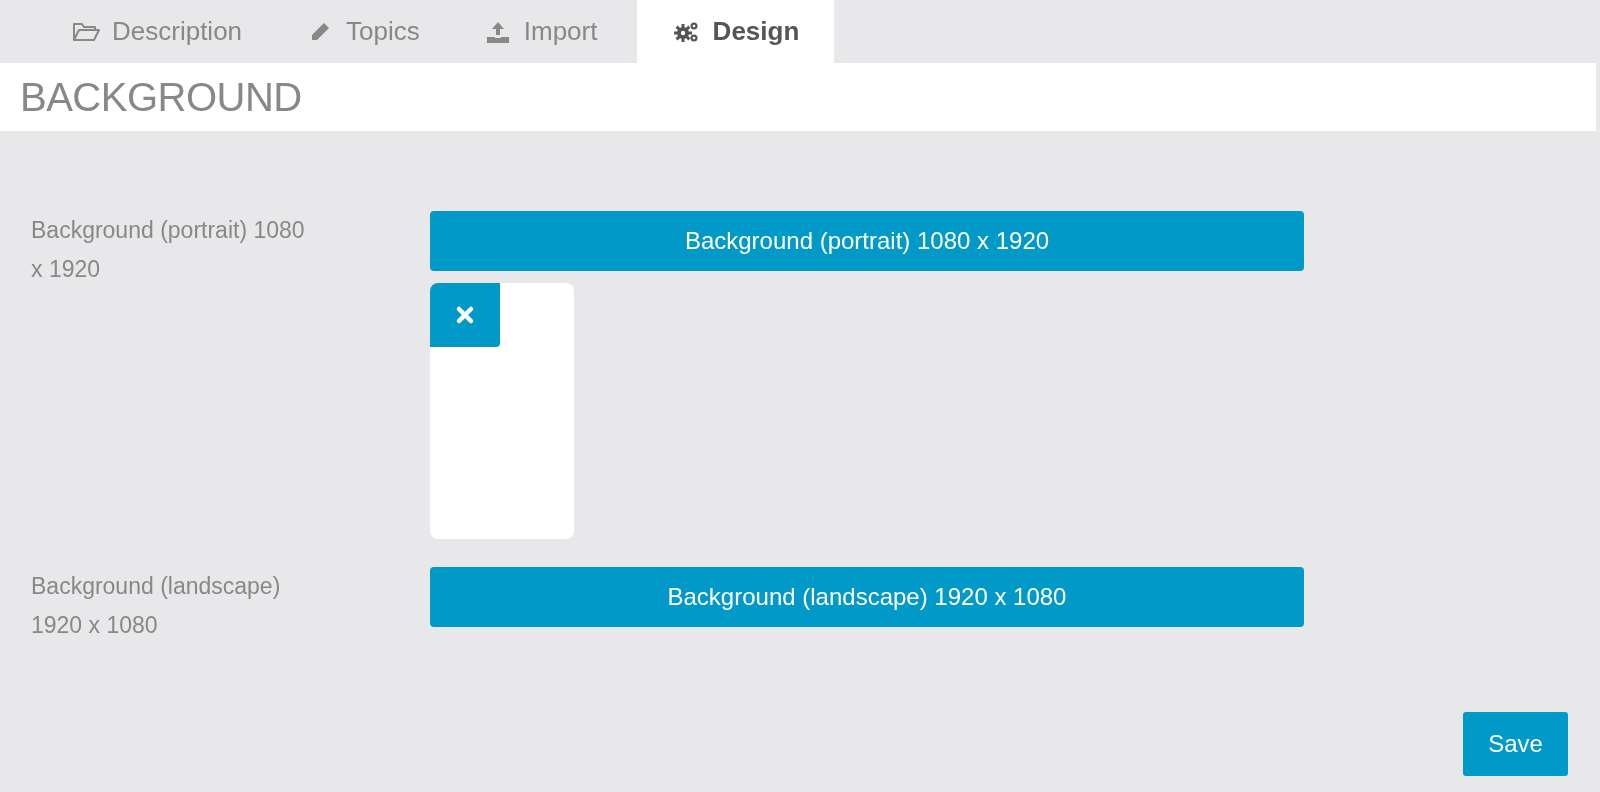 The image size is (1600, 792). What do you see at coordinates (736, 31) in the screenshot?
I see `tab: Design` at bounding box center [736, 31].